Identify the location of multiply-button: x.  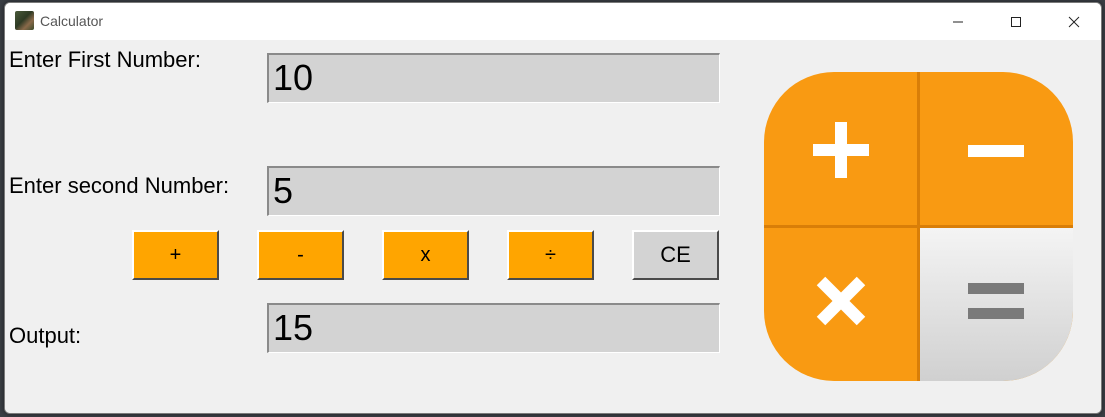
(425, 255).